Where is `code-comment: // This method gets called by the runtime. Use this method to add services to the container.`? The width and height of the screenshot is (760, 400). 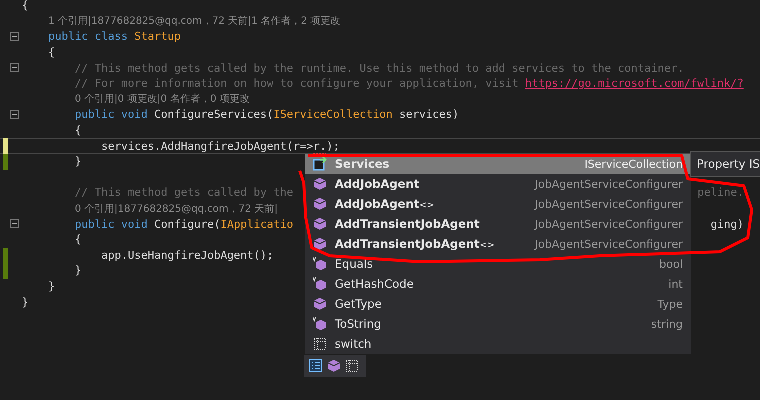 code-comment: // This method gets called by the runtime. Use this method to add services to the container. is located at coordinates (379, 68).